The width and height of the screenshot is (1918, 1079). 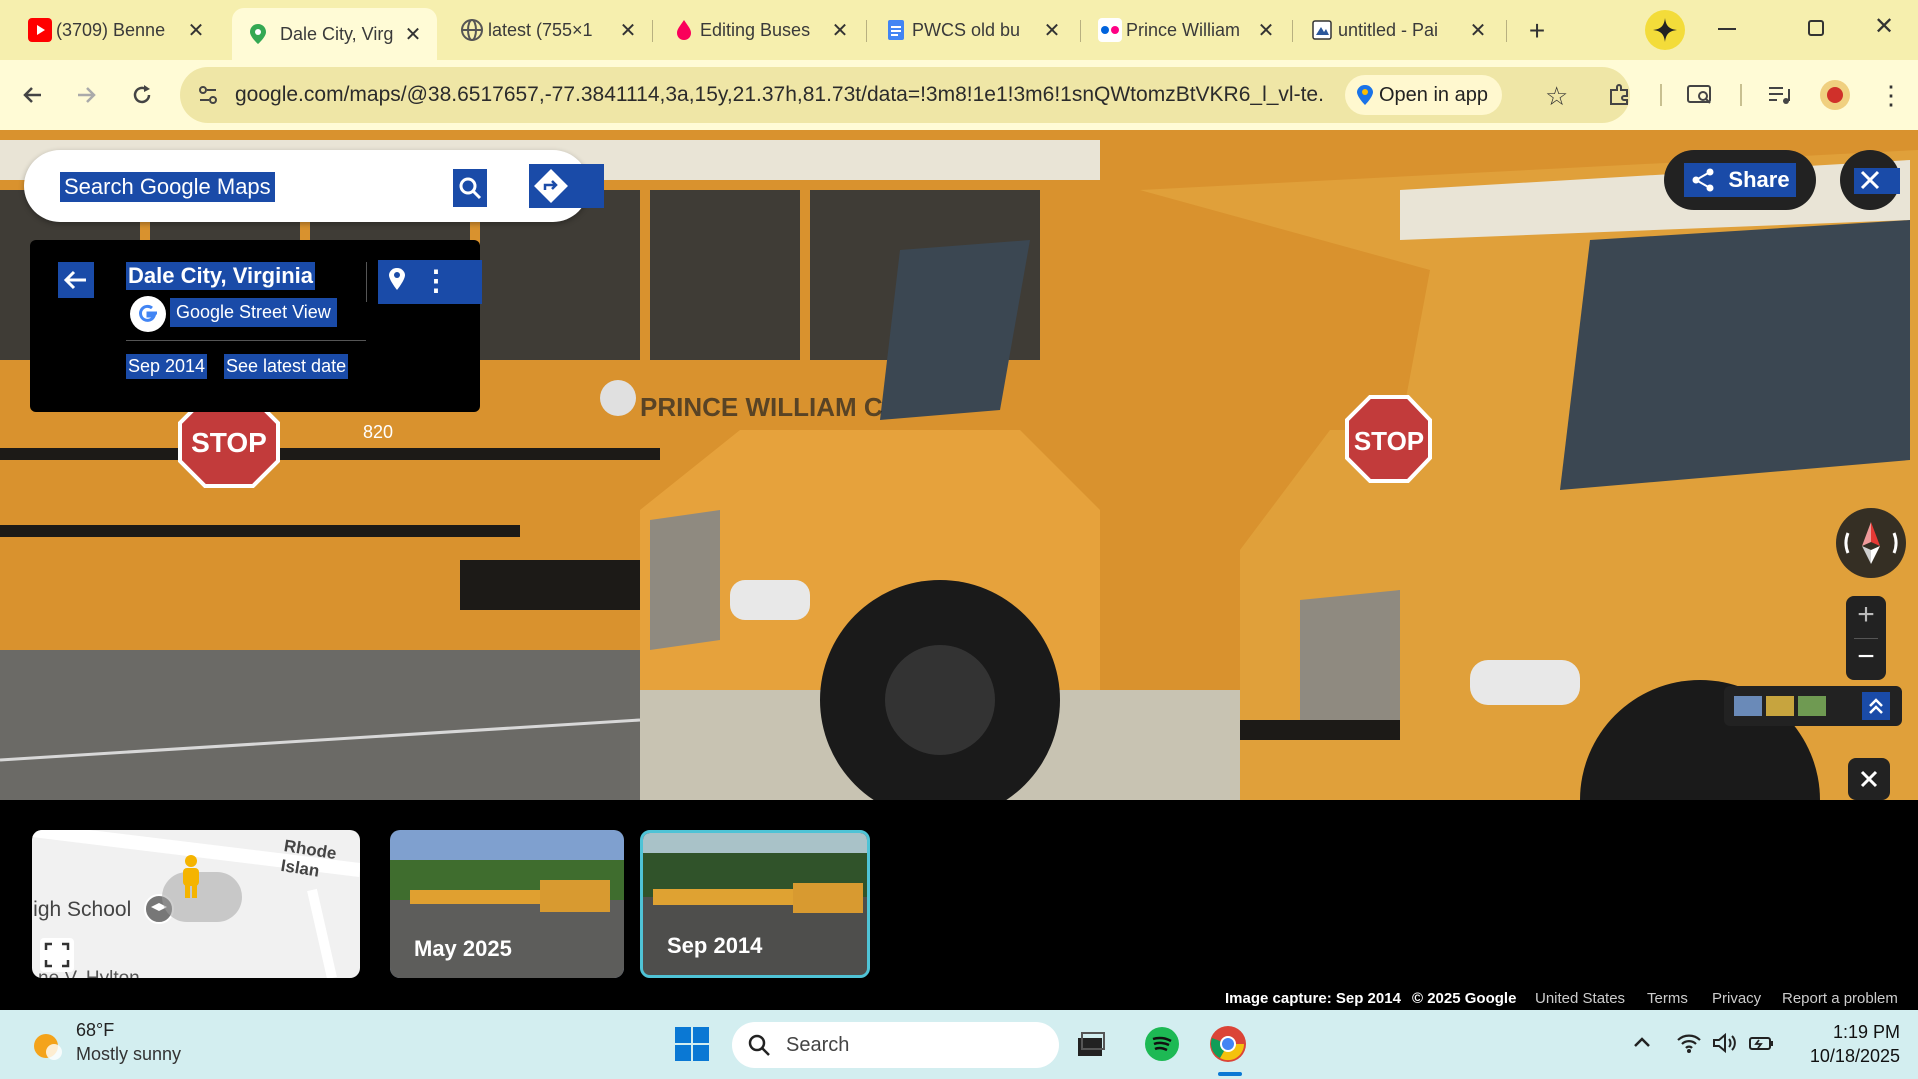 I want to click on spotify-icon, so click(x=1162, y=1044).